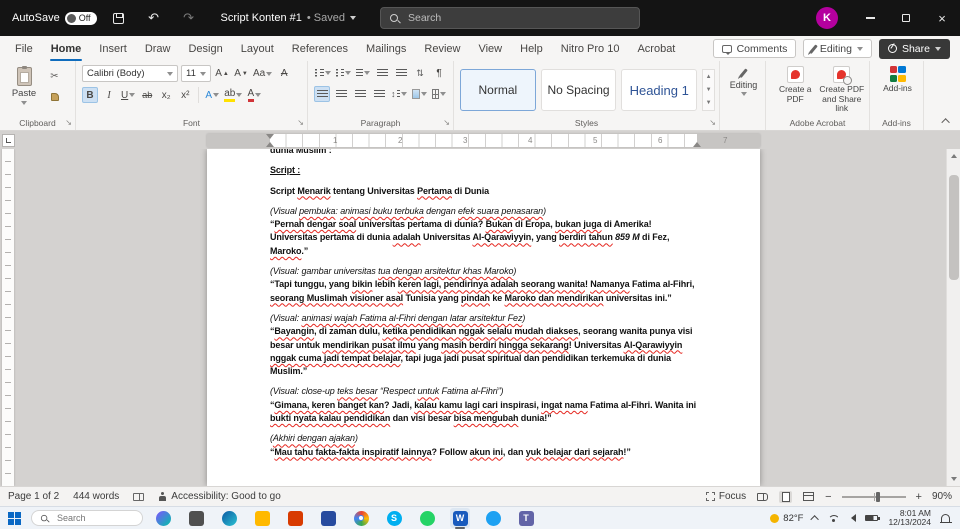  What do you see at coordinates (919, 497) in the screenshot?
I see `zoom-in-button: +` at bounding box center [919, 497].